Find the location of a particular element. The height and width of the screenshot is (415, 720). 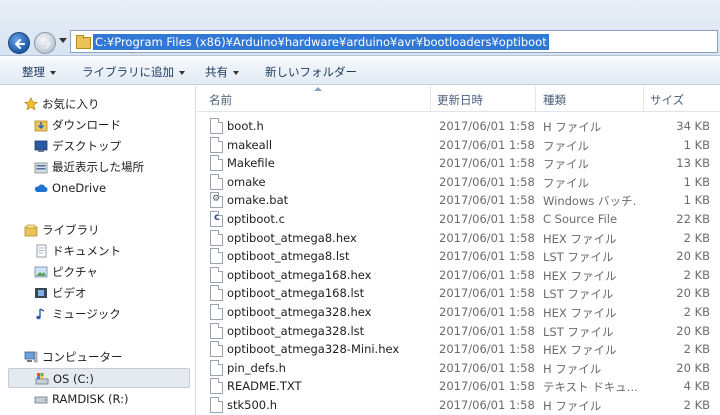

nav-item-recent-places: 最近表示した場所 is located at coordinates (109, 167).